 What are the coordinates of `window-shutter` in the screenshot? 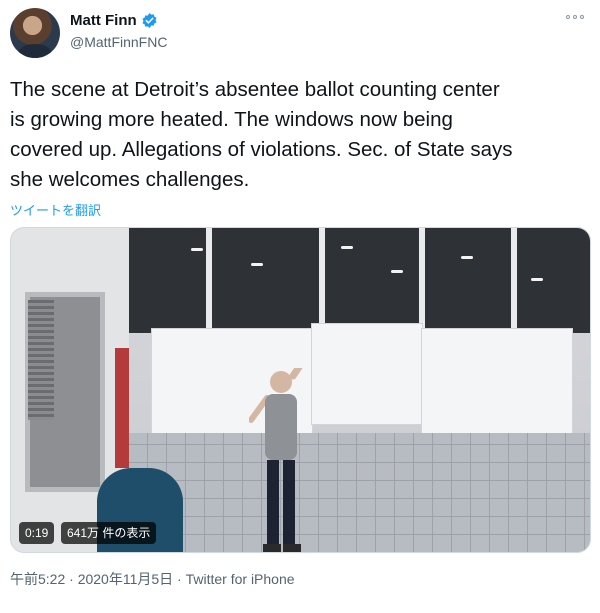 It's located at (41, 360).